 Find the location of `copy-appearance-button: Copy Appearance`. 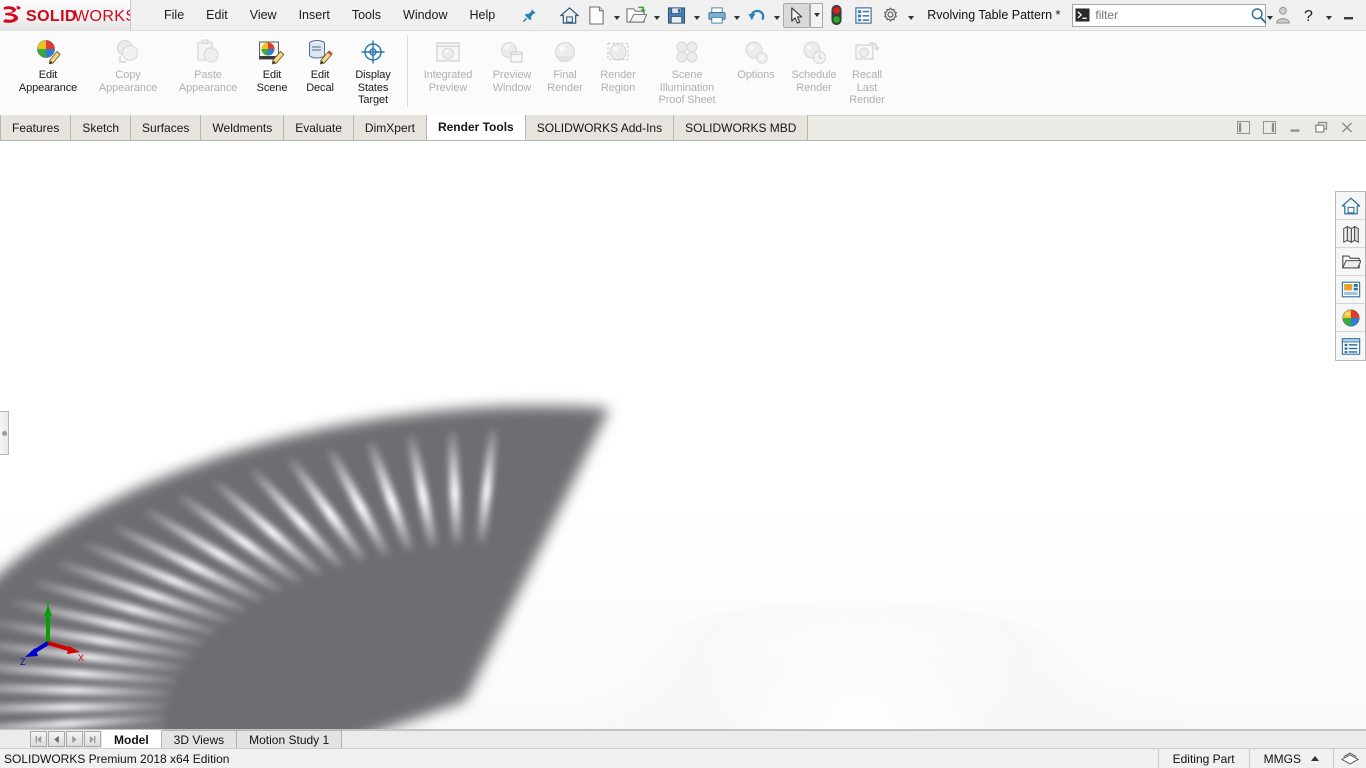

copy-appearance-button: Copy Appearance is located at coordinates (128, 66).